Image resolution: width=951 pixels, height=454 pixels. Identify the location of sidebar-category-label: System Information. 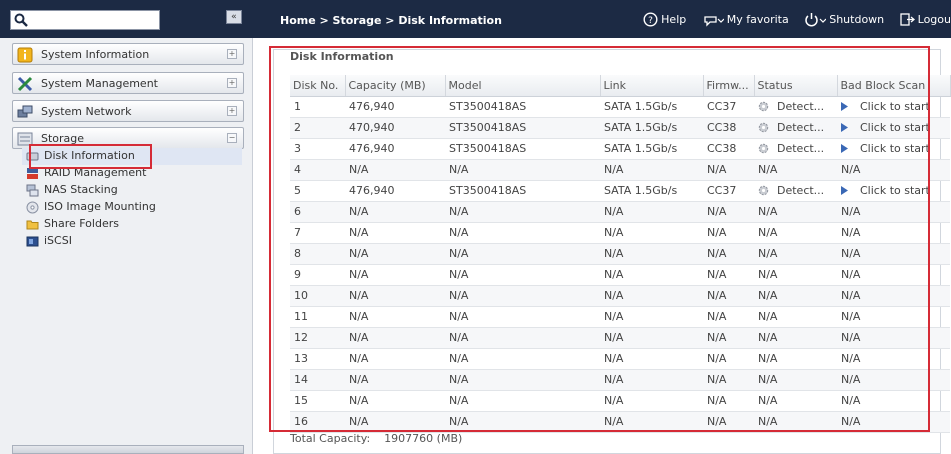
(95, 54).